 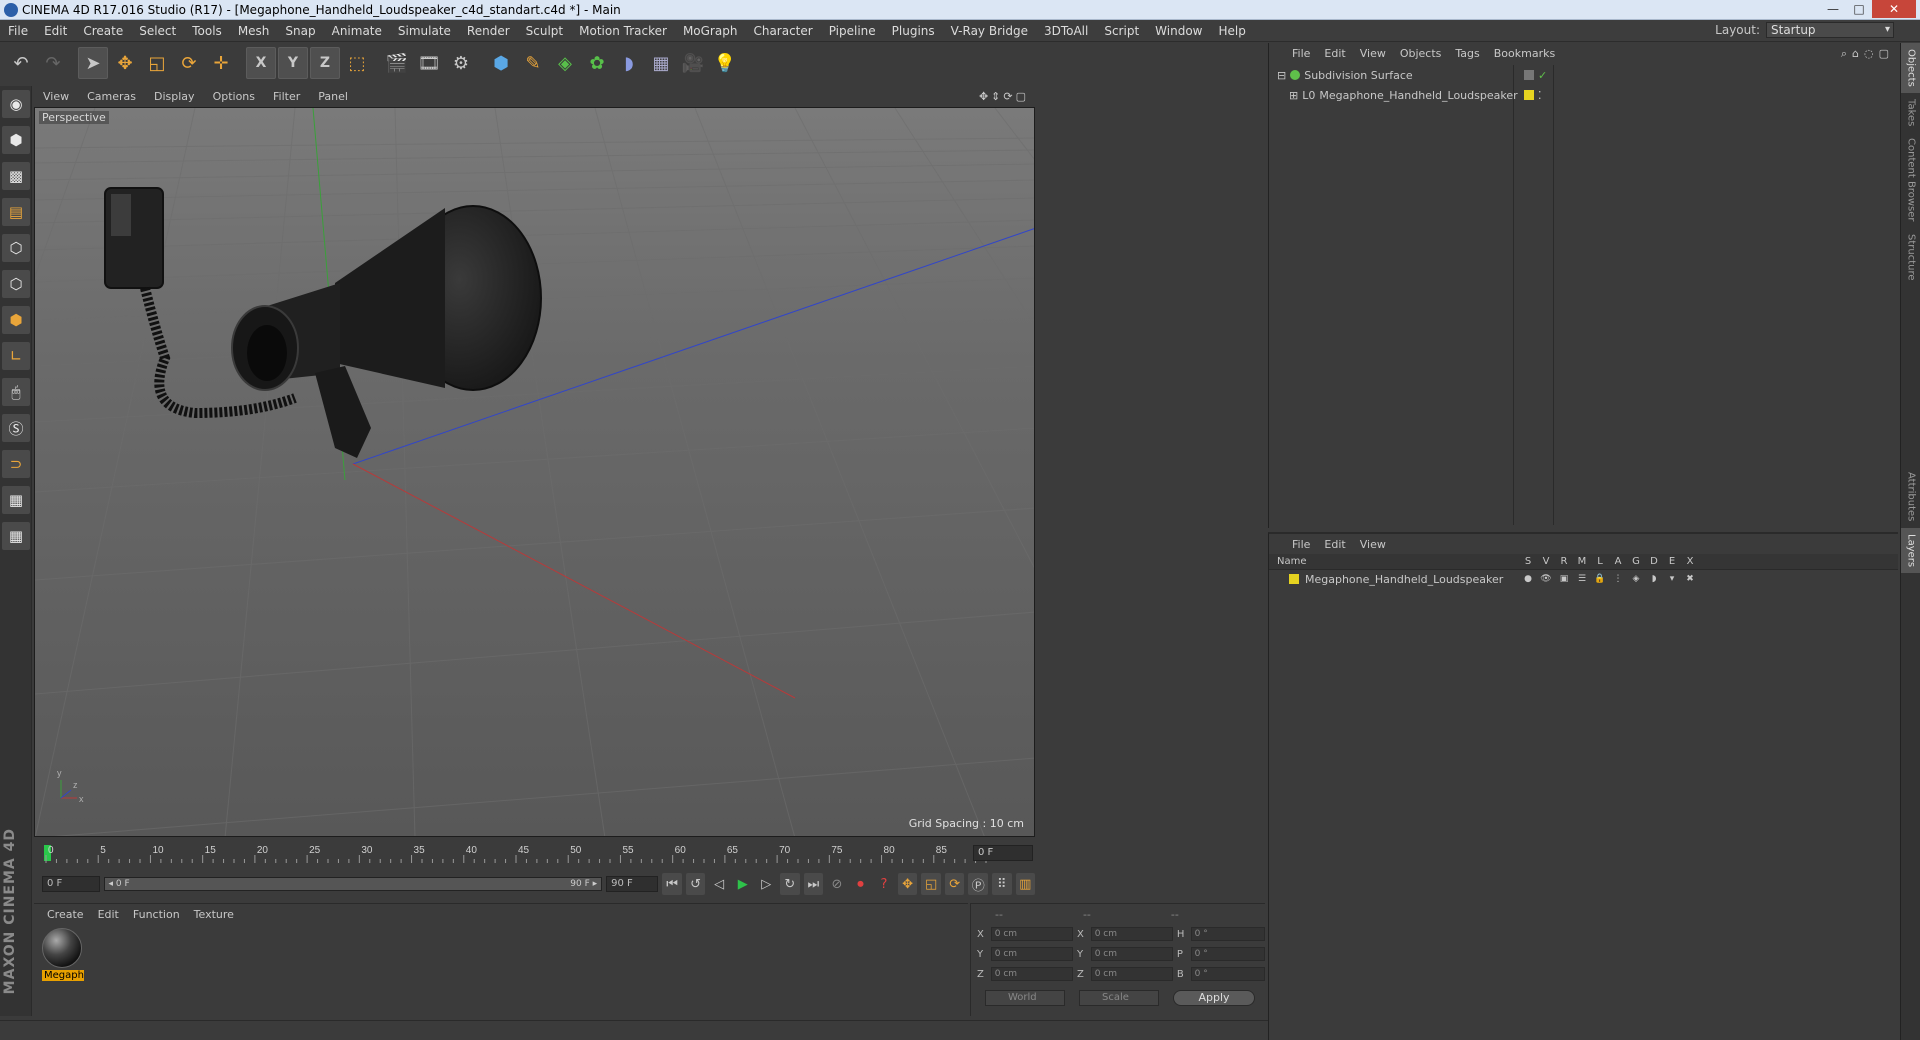 What do you see at coordinates (189, 63) in the screenshot?
I see `rotate-icon: ⟳` at bounding box center [189, 63].